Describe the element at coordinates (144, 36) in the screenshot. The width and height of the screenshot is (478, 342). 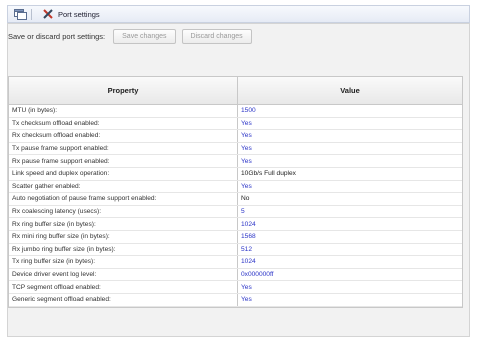
I see `save-changes-button: Save changes` at that location.